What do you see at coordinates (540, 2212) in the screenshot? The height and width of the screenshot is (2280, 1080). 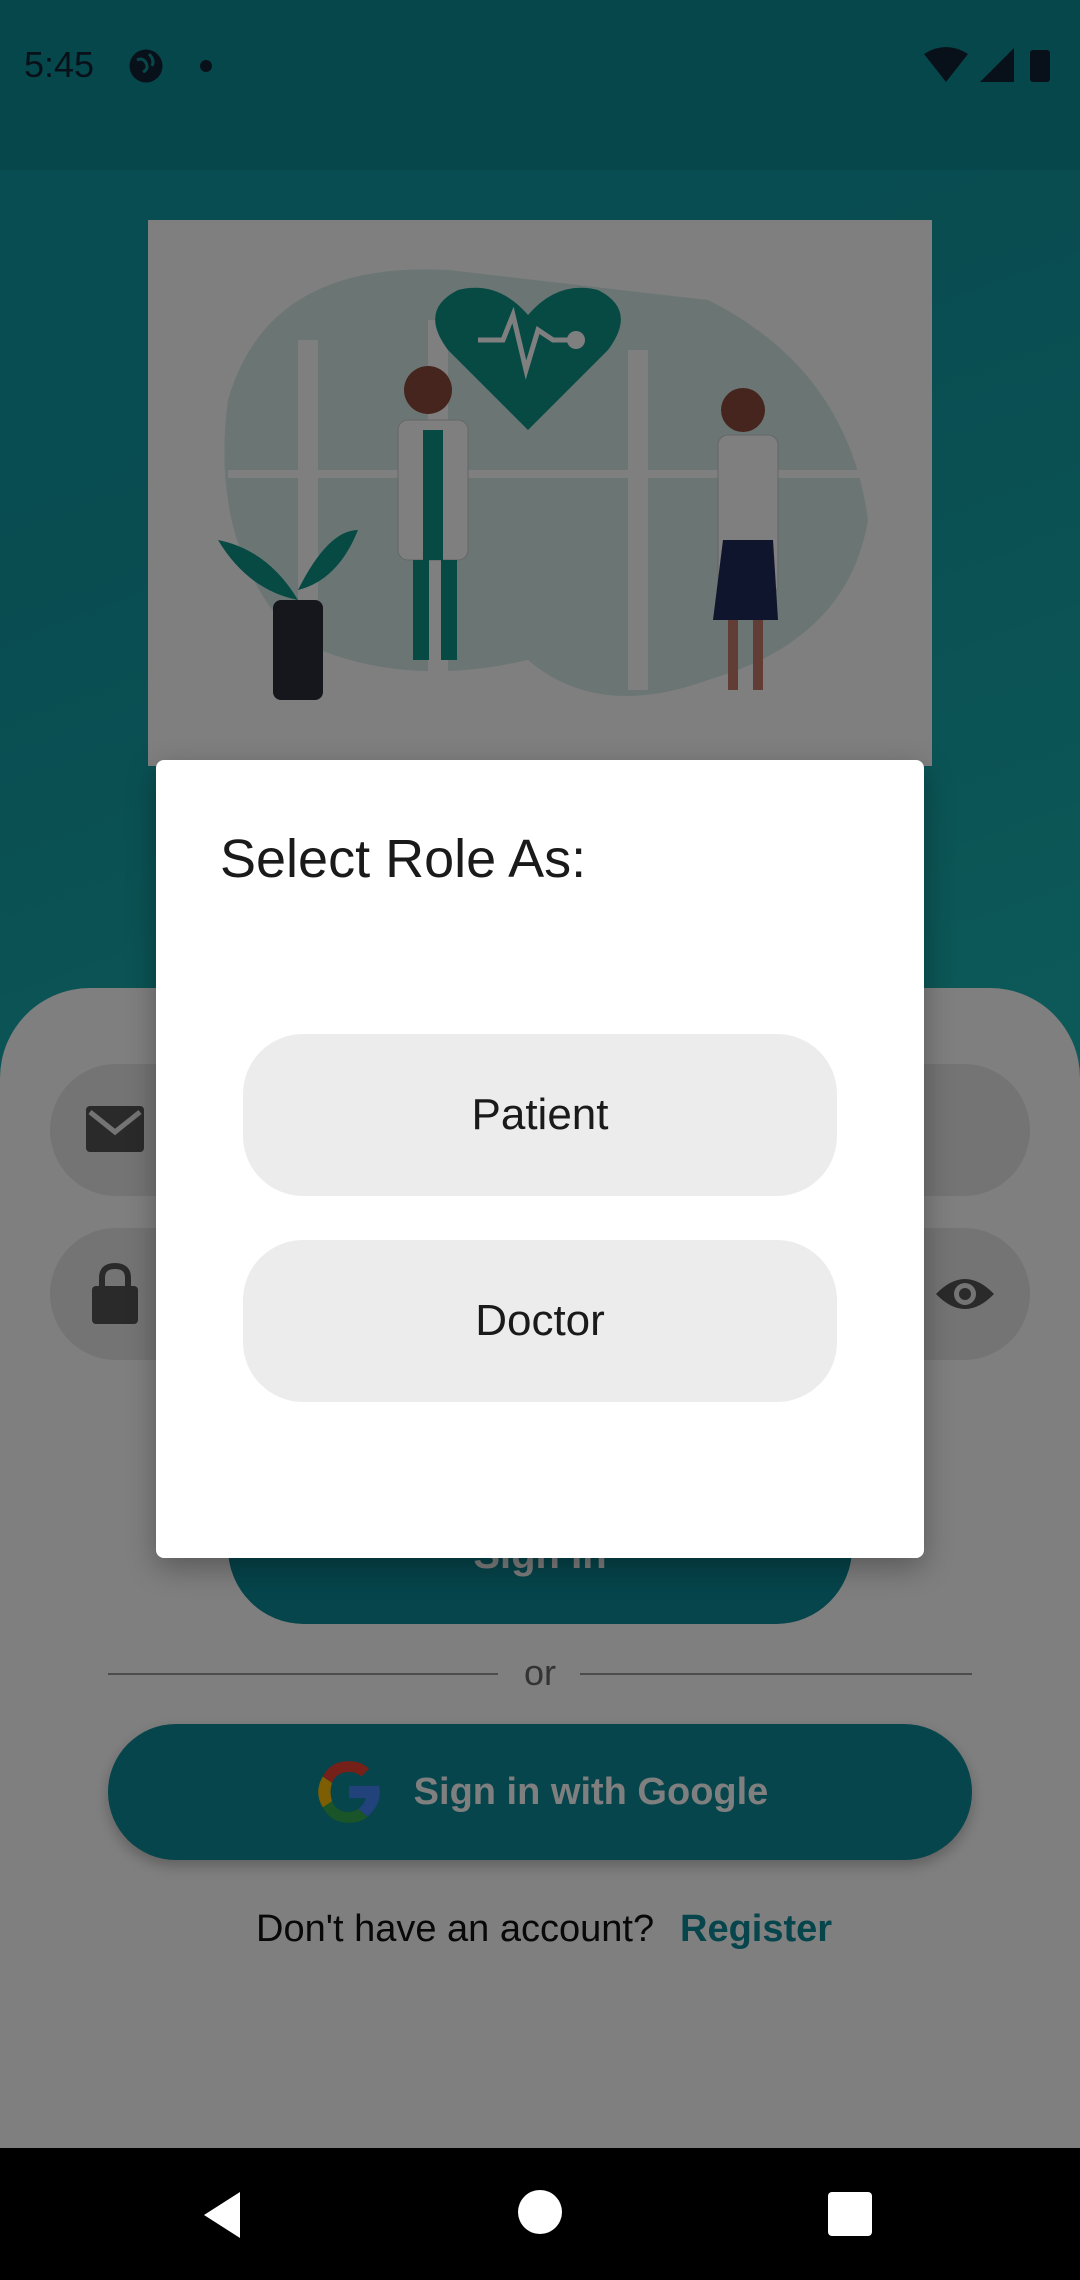 I see `home-icon` at bounding box center [540, 2212].